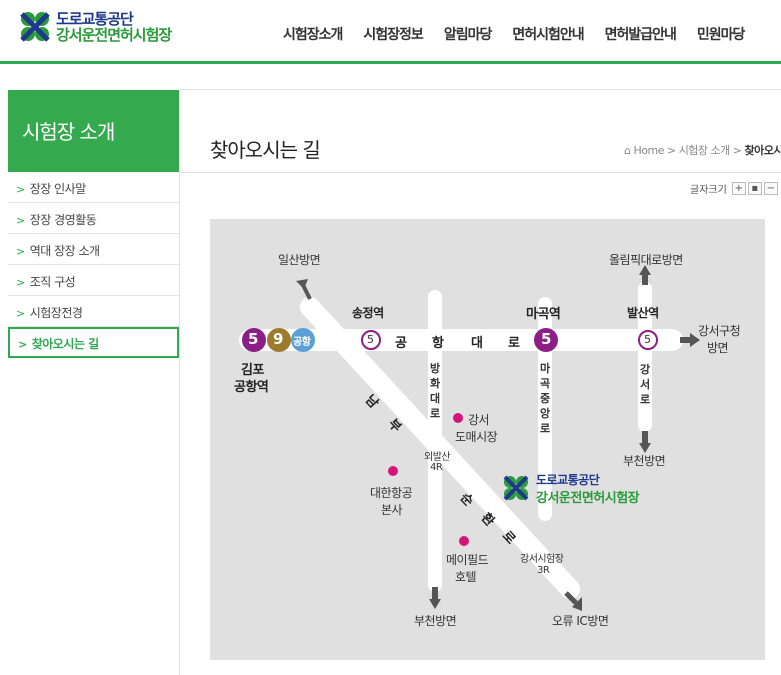  What do you see at coordinates (627, 150) in the screenshot?
I see `home-icon: ⌂` at bounding box center [627, 150].